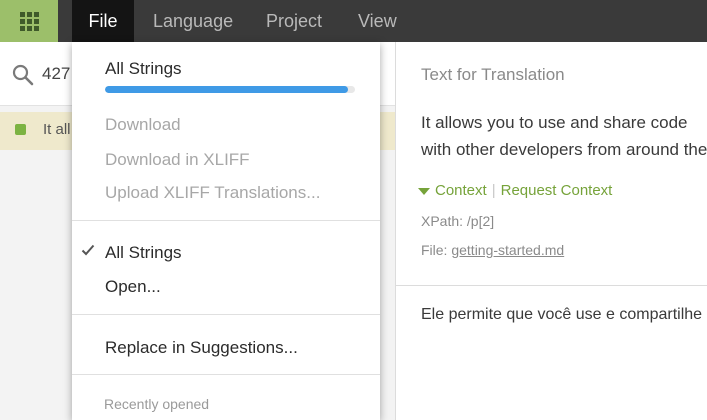 The width and height of the screenshot is (707, 420). Describe the element at coordinates (143, 125) in the screenshot. I see `menu-item-download: Download` at that location.